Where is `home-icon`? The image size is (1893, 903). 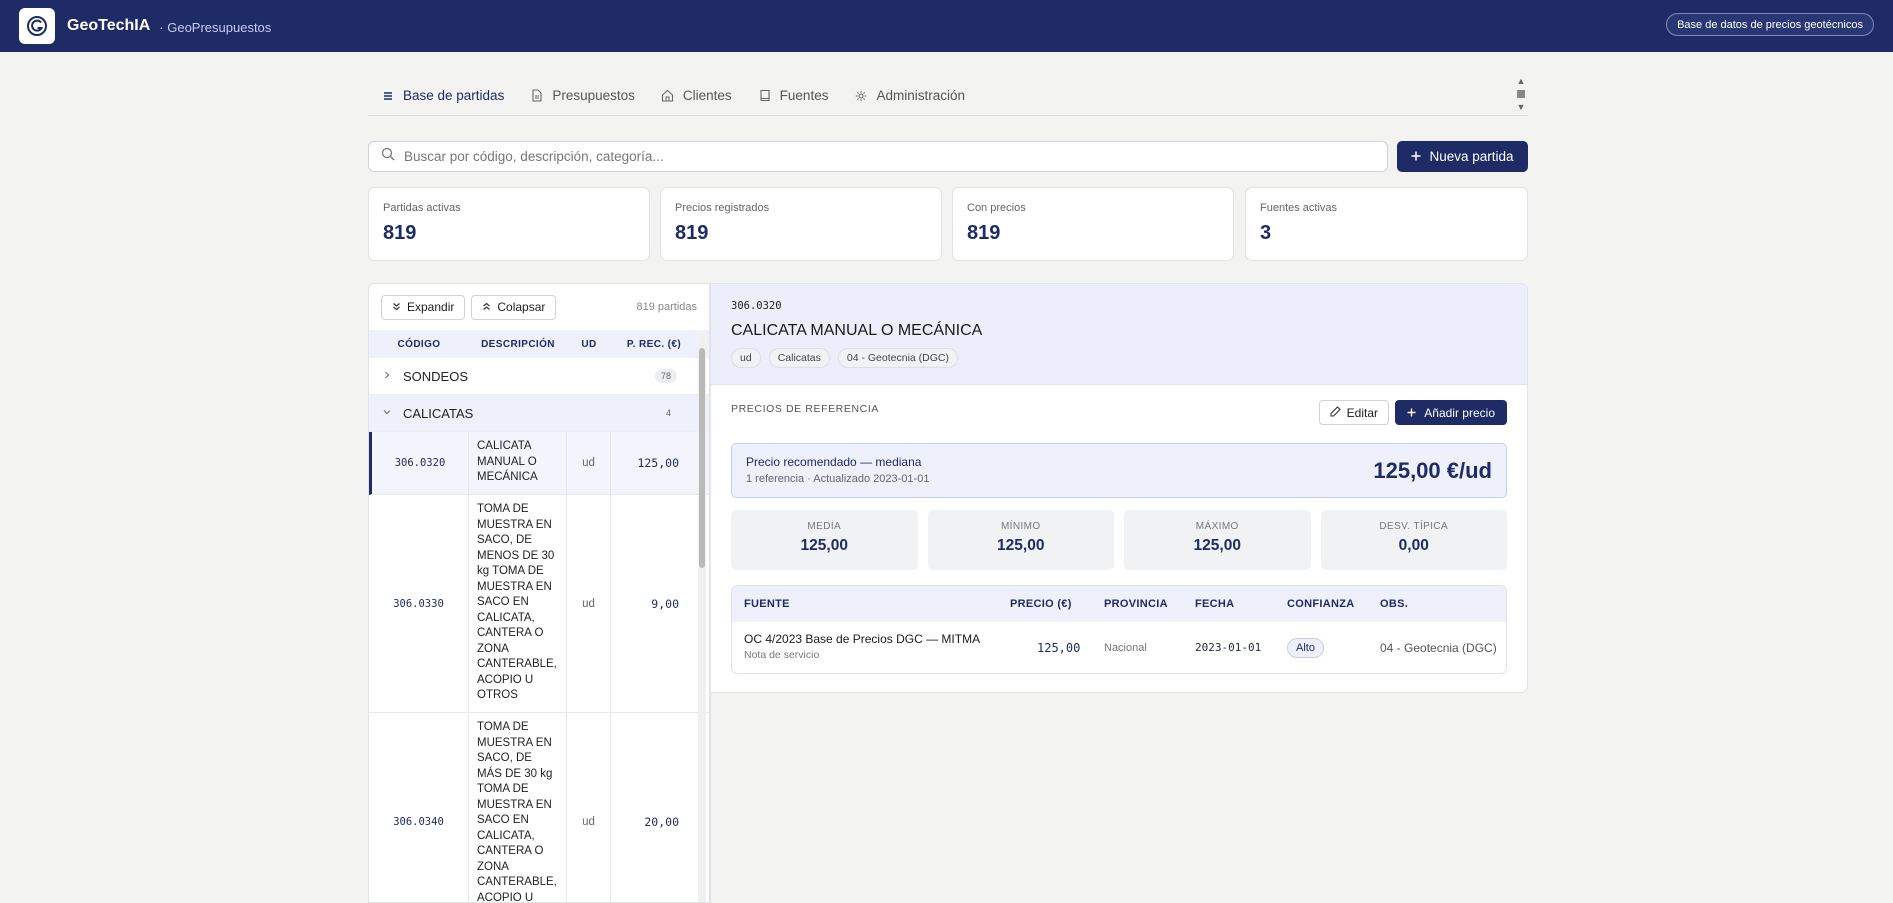 home-icon is located at coordinates (668, 96).